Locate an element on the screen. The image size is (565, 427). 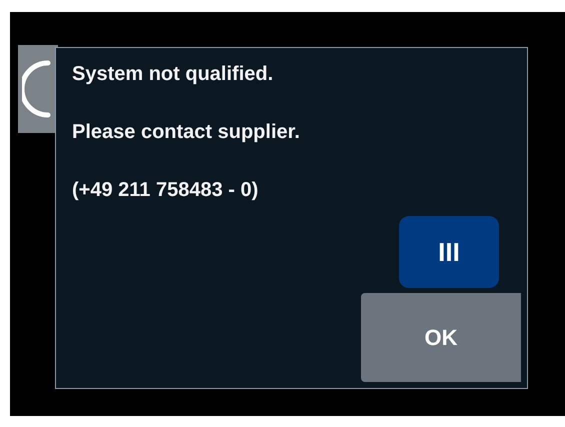
message-text: Please contact supplier. is located at coordinates (186, 132).